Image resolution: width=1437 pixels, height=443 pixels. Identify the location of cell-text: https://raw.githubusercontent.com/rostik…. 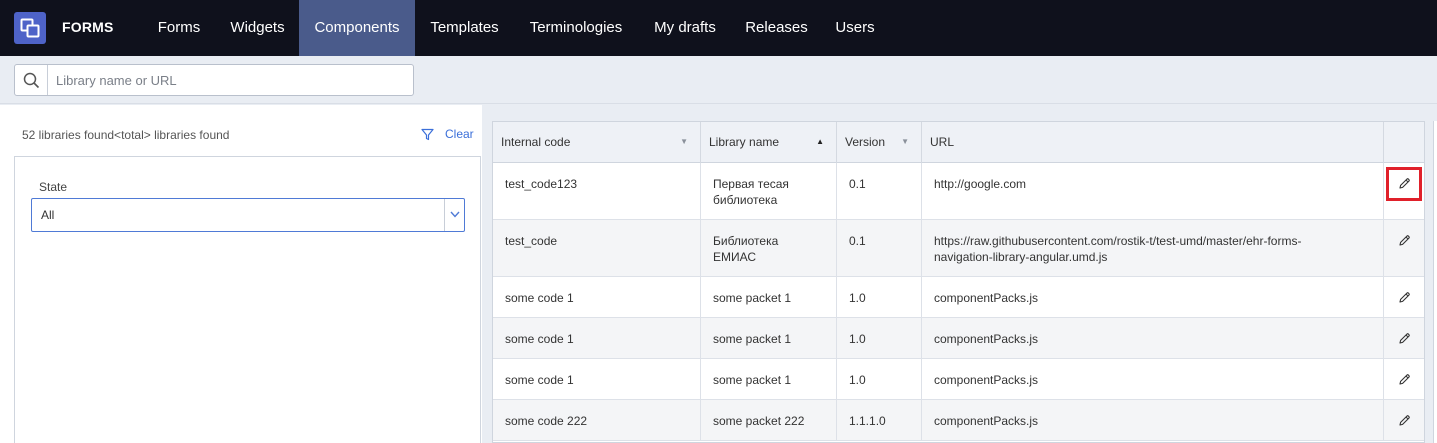
(1118, 241).